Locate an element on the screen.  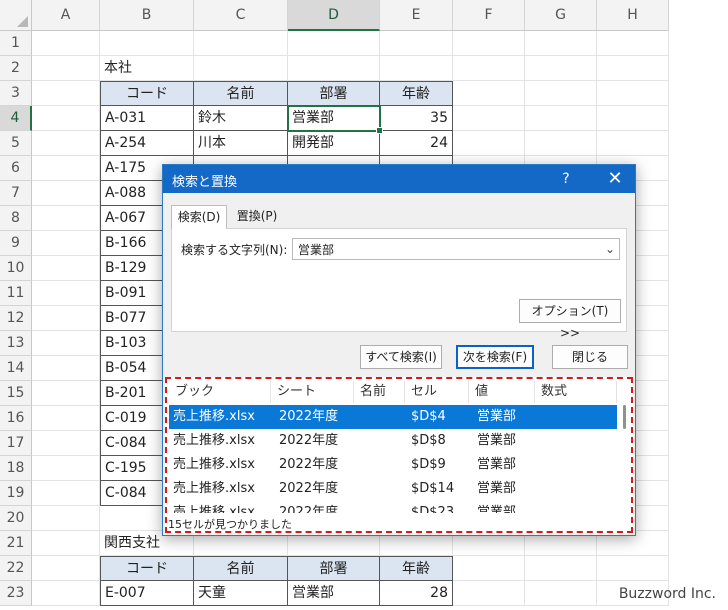
result-row: 売上推移.xlsx 2022年度 $D$4 営業部 is located at coordinates (393, 417).